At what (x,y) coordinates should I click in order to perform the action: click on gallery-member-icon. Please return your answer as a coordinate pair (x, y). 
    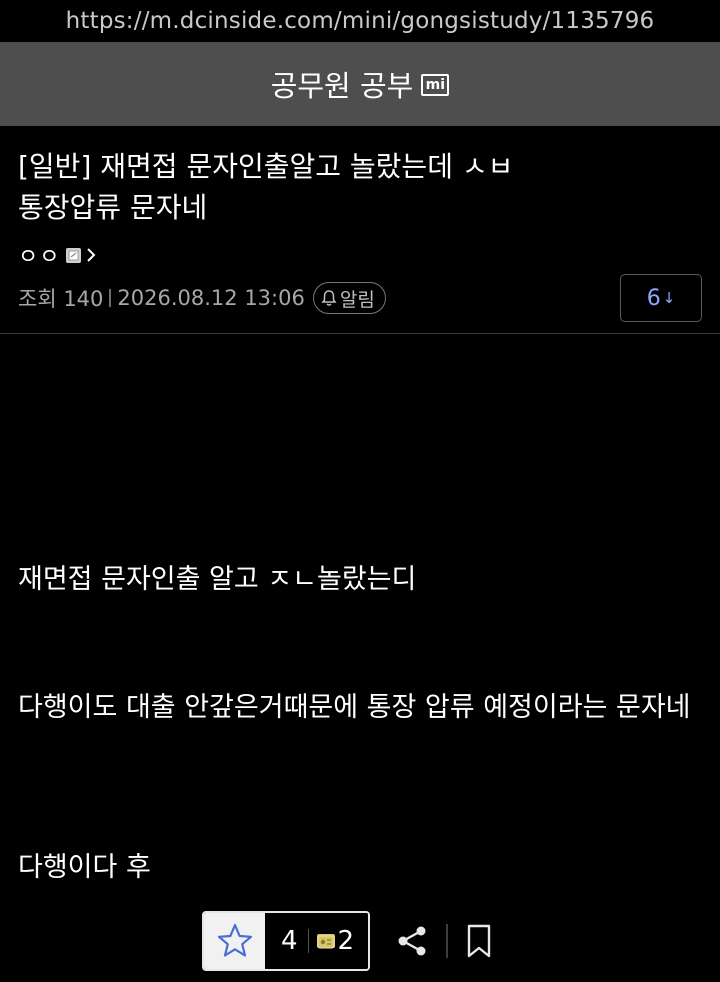
    Looking at the image, I should click on (74, 255).